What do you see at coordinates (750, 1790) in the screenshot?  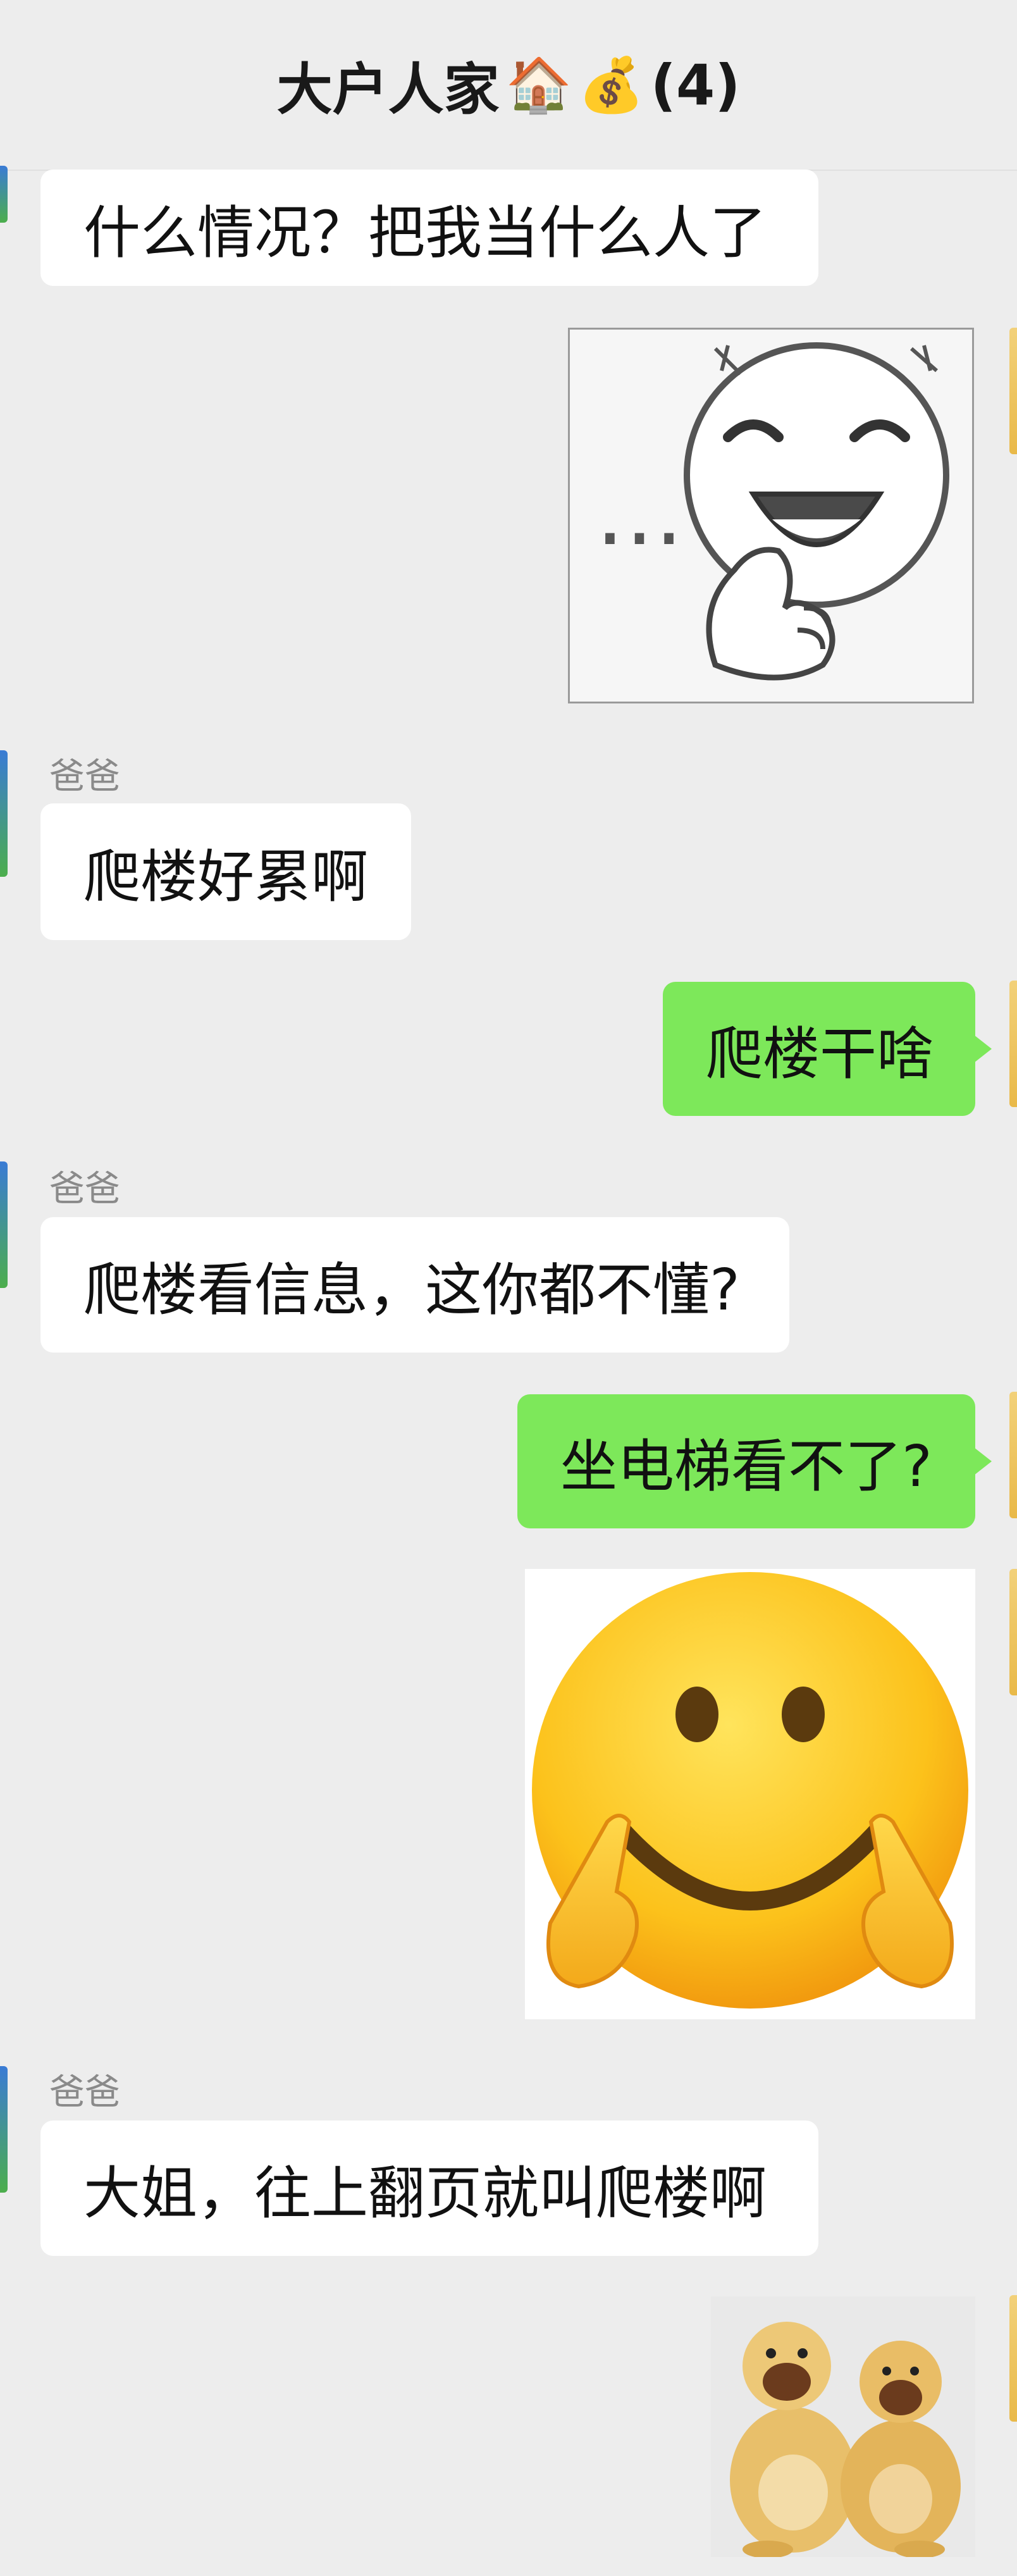 I see `smiling-face-pointing-art` at bounding box center [750, 1790].